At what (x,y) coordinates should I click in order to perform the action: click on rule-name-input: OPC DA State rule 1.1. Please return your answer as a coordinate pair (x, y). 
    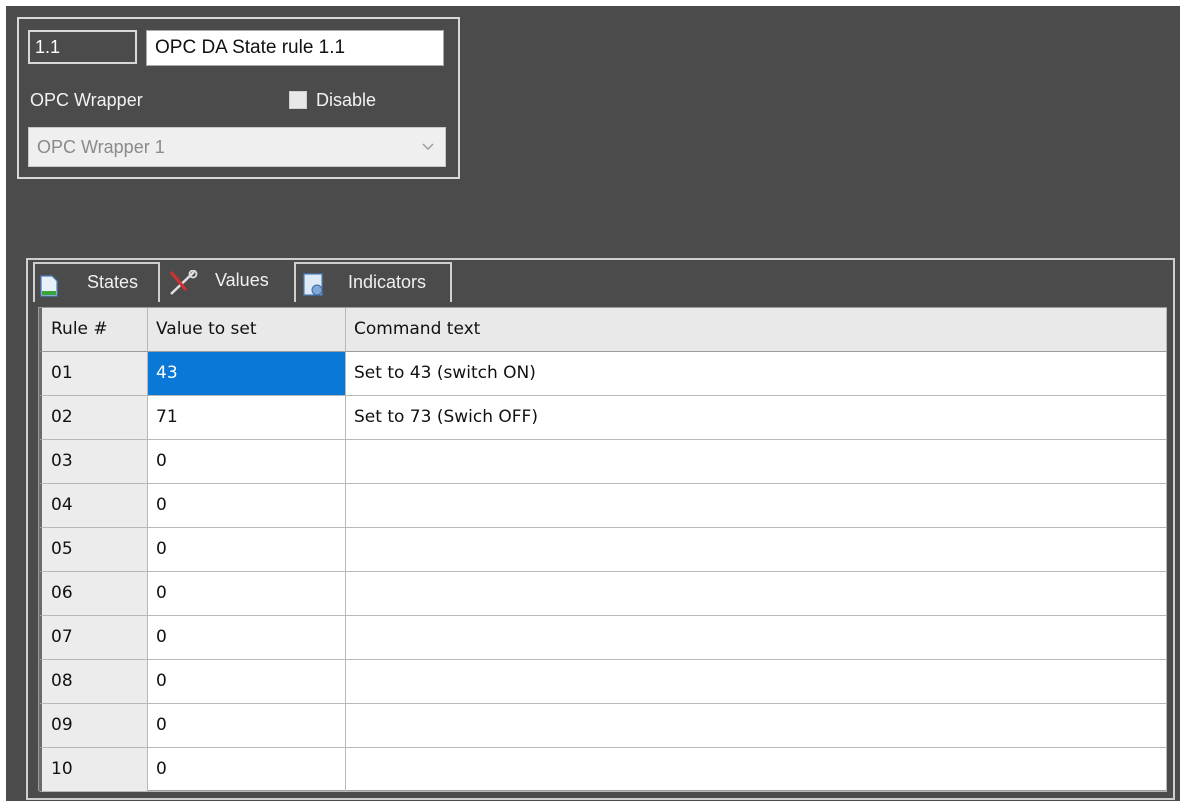
    Looking at the image, I should click on (295, 48).